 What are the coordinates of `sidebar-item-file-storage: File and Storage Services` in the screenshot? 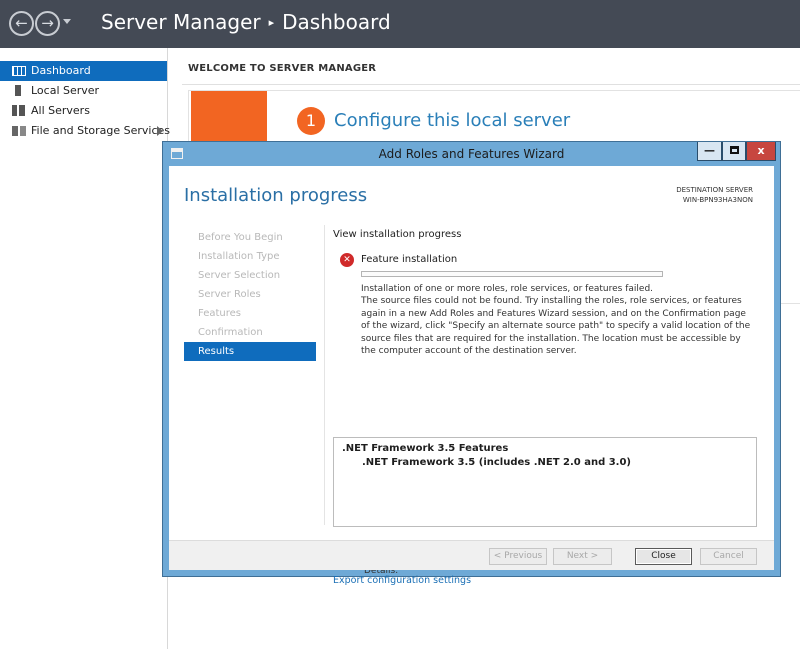 It's located at (85, 131).